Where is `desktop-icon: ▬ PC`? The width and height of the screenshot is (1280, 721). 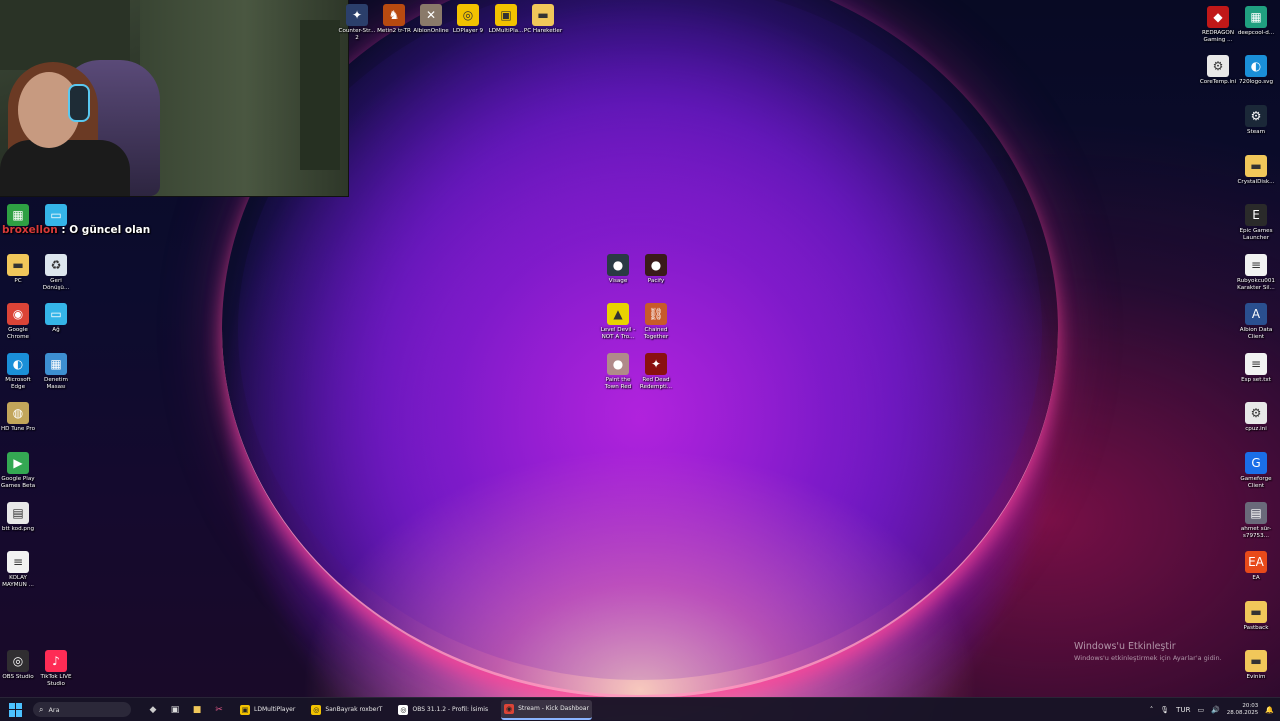
desktop-icon: ▬ PC is located at coordinates (19, 269).